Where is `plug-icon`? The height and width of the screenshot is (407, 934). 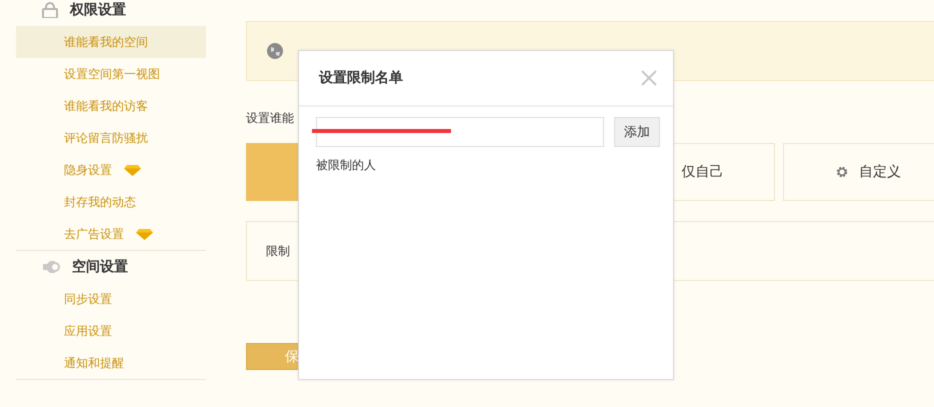
plug-icon is located at coordinates (51, 267).